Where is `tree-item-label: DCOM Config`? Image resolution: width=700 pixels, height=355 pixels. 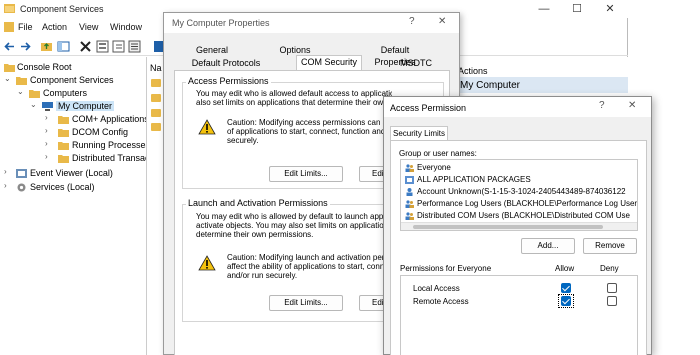 tree-item-label: DCOM Config is located at coordinates (100, 132).